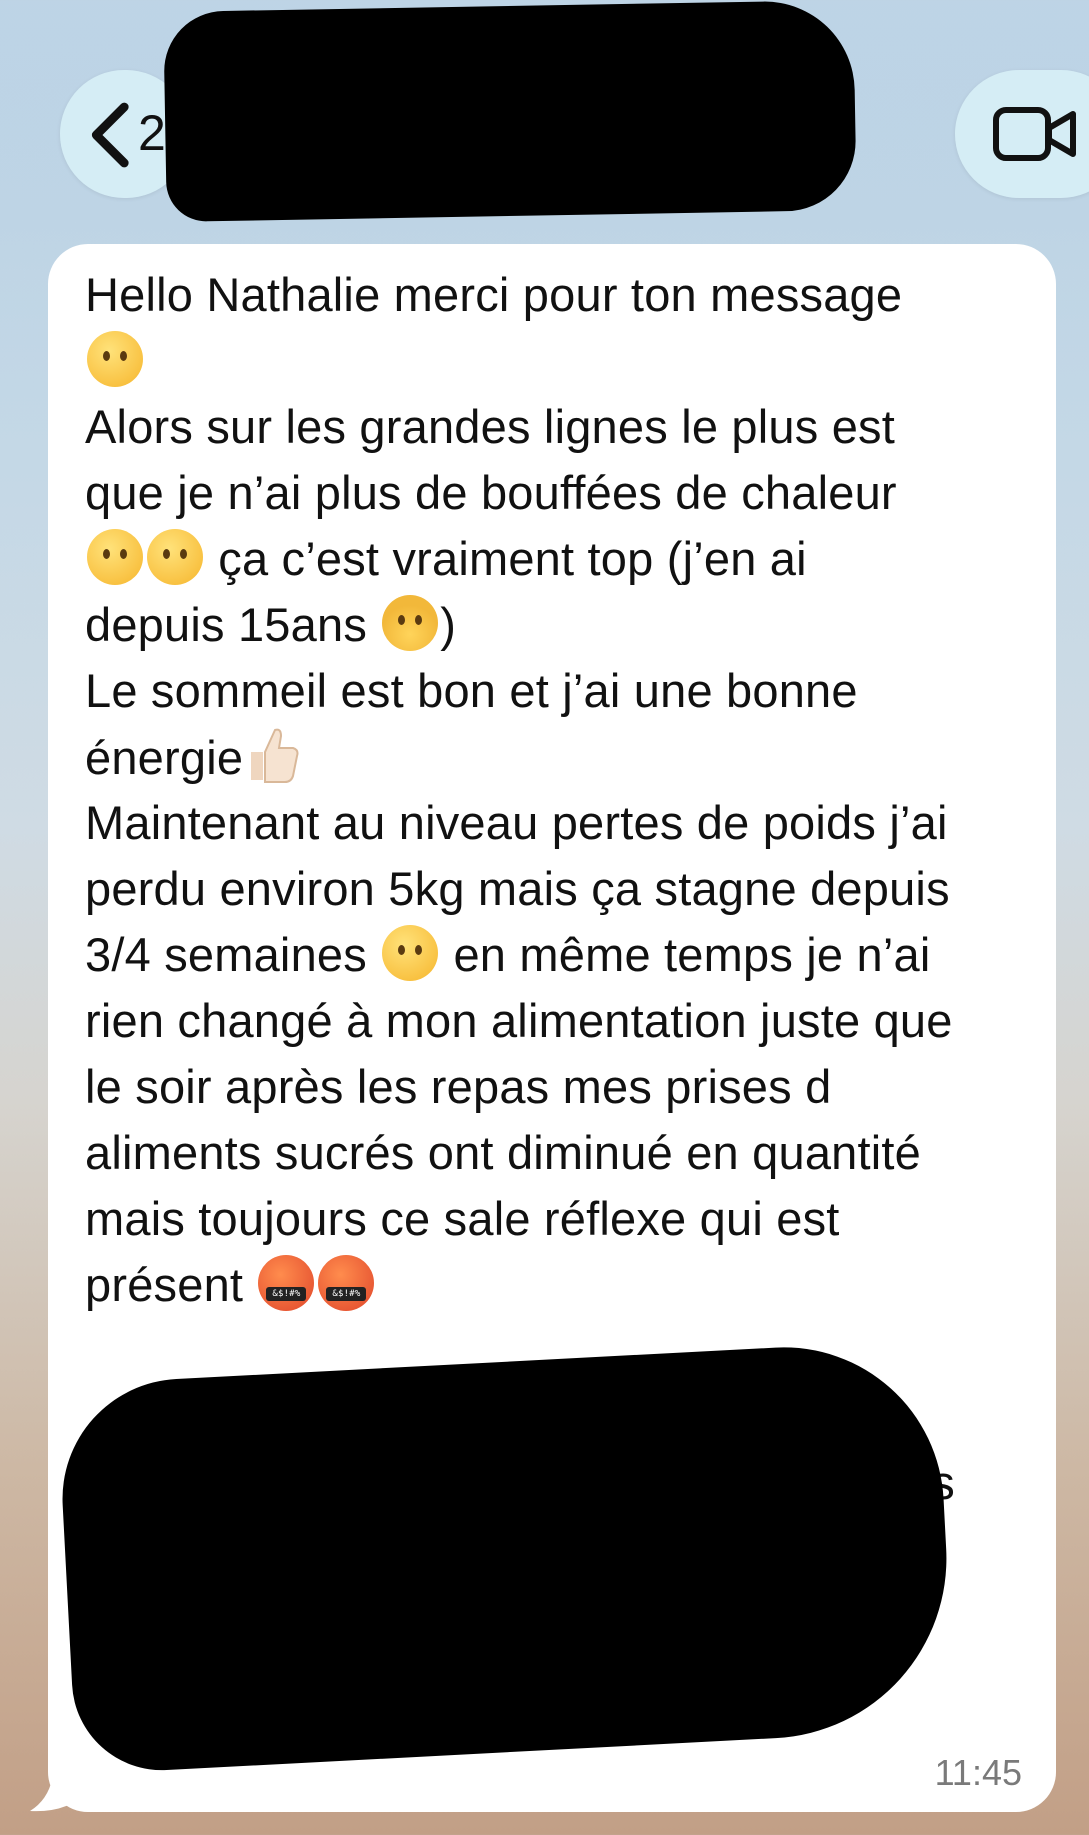  I want to click on message-line: que je n’ai plus de bouffées de chaleur, so click(491, 492).